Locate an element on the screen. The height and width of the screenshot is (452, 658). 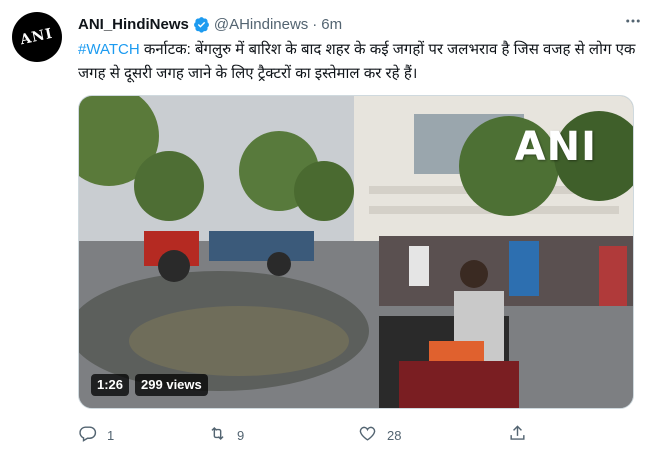
reply-icon is located at coordinates (87, 435).